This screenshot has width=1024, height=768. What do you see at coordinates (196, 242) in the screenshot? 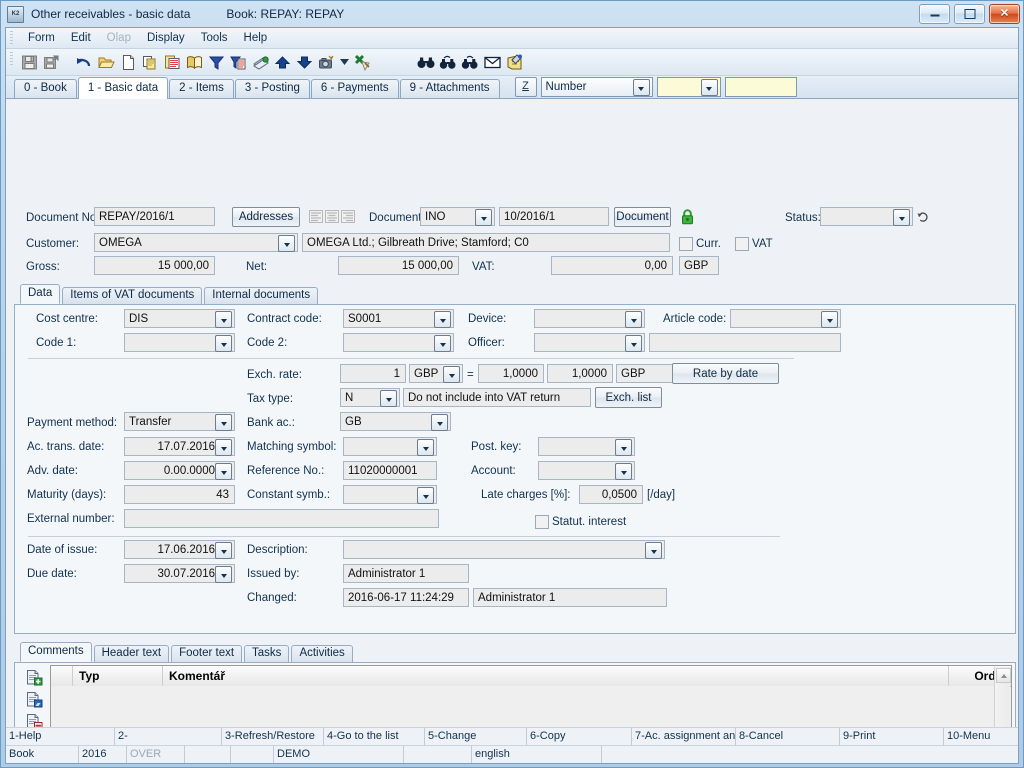
I see `customer-combo: OMEGA` at bounding box center [196, 242].